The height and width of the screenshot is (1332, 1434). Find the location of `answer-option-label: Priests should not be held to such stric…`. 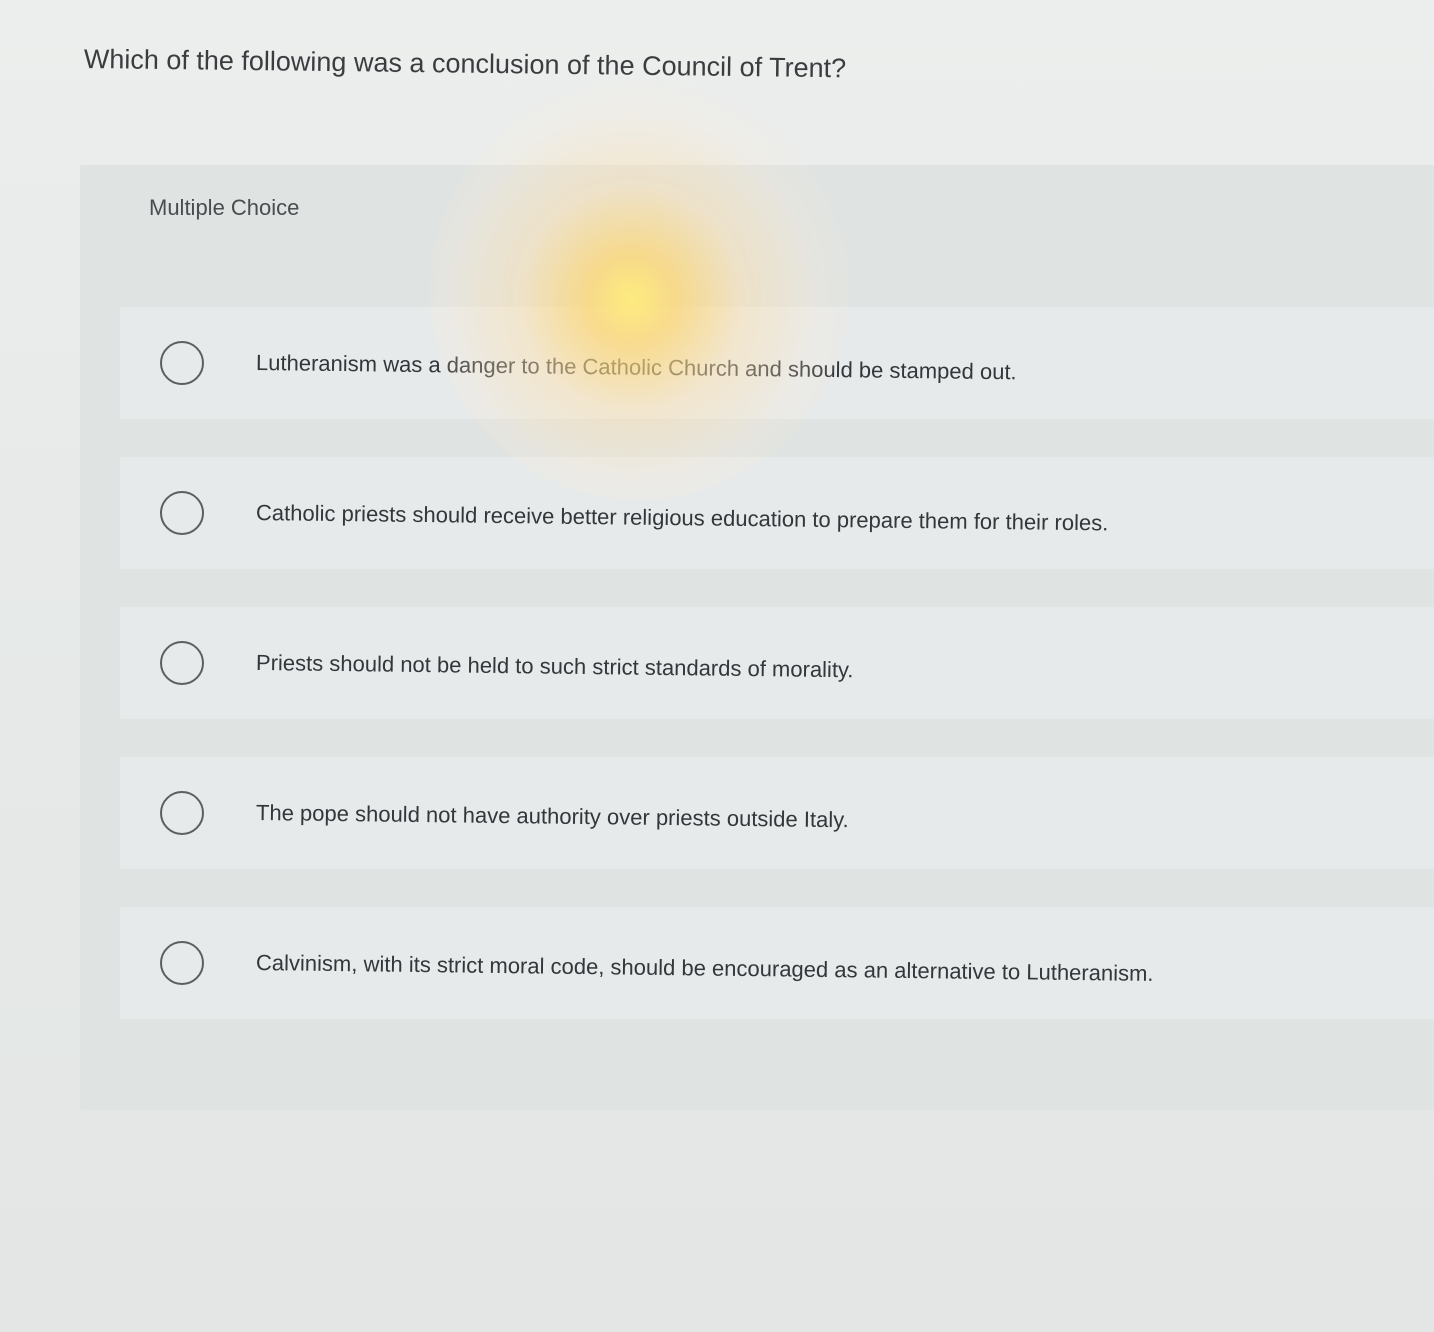

answer-option-label: Priests should not be held to such stric… is located at coordinates (554, 666).